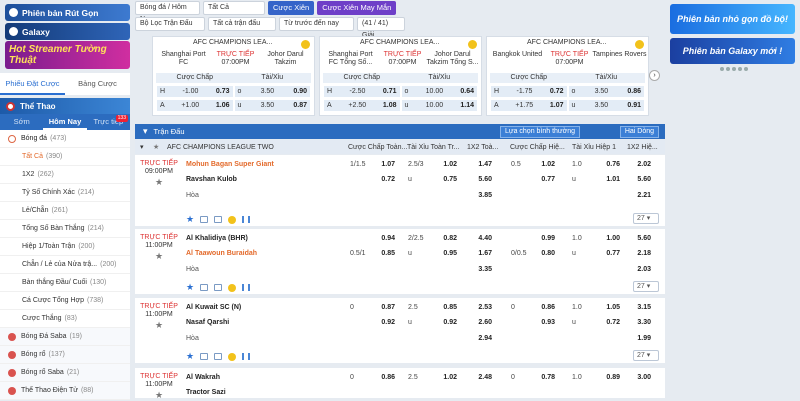  I want to click on star-icon: ★, so click(156, 147).